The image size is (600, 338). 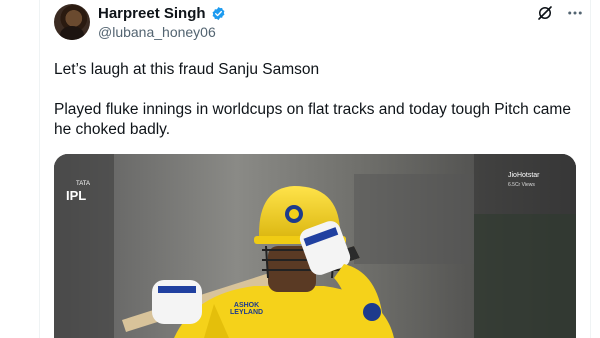 What do you see at coordinates (218, 13) in the screenshot?
I see `verified-badge-icon` at bounding box center [218, 13].